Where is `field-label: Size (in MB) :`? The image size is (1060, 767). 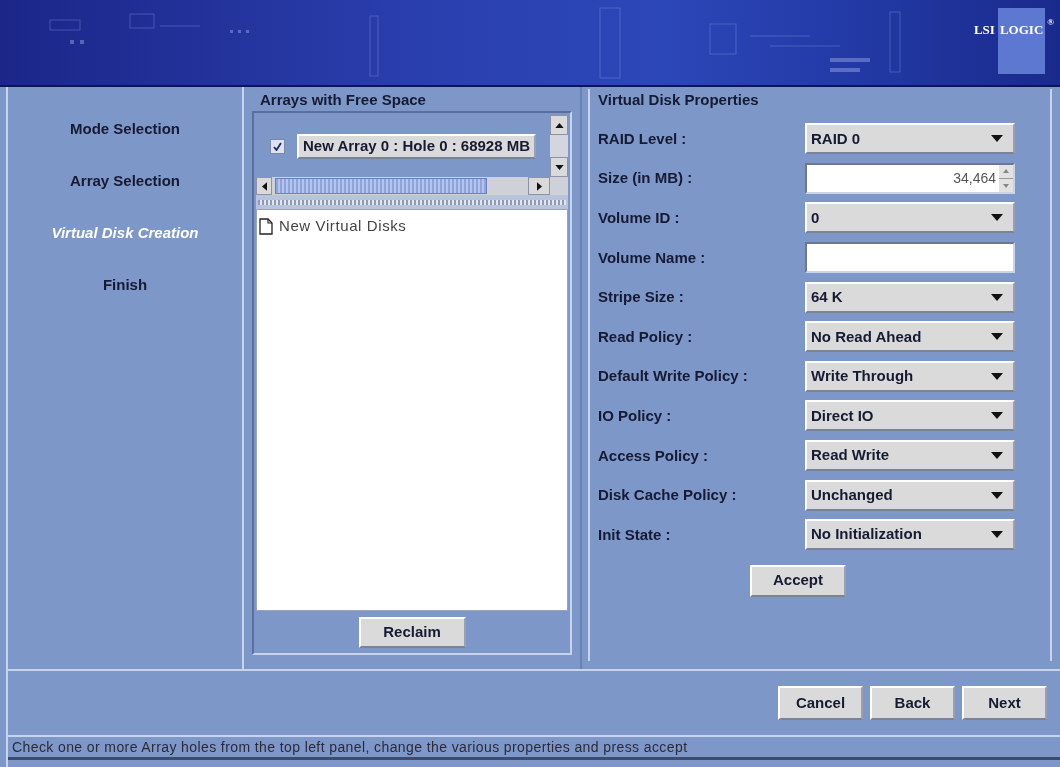 field-label: Size (in MB) : is located at coordinates (645, 178).